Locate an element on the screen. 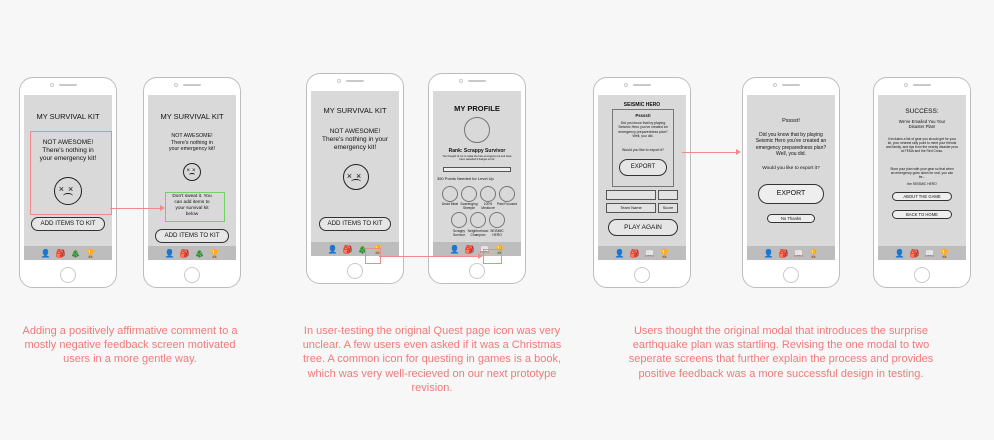 The width and height of the screenshot is (994, 440). screen-title: Psssst! is located at coordinates (791, 121).